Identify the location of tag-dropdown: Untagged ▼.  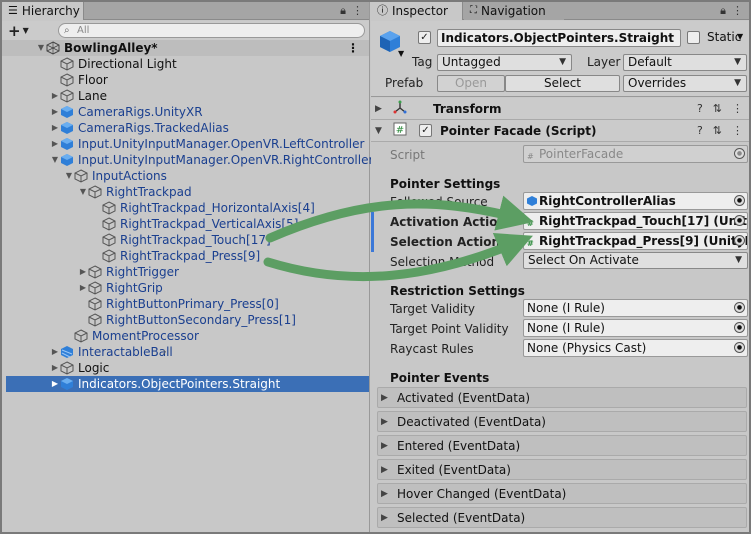
(504, 62).